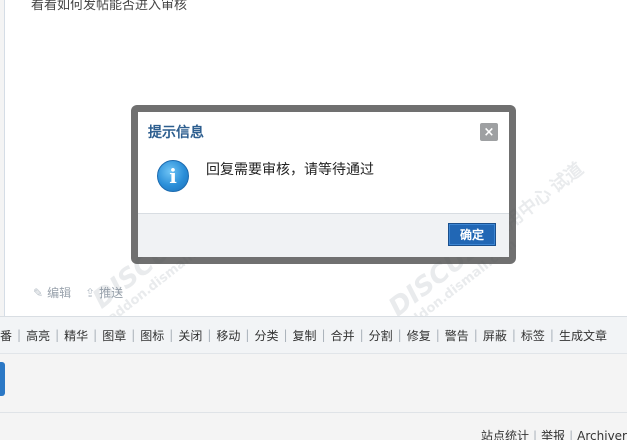 The height and width of the screenshot is (440, 627). I want to click on mod-item-warn: 警告, so click(457, 335).